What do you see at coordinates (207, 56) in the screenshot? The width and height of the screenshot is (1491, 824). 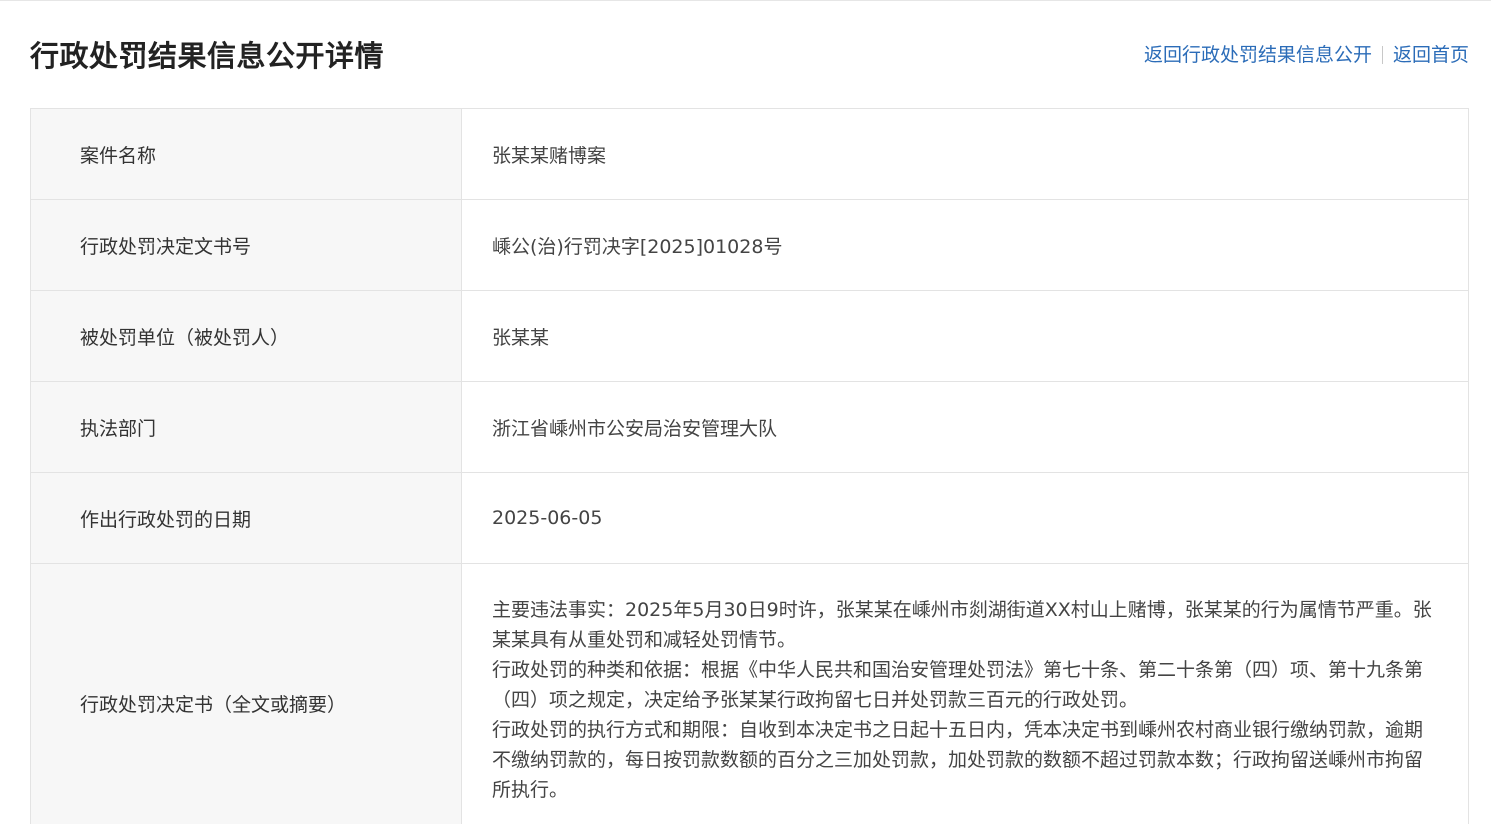 I see `page-title: 行政处罚结果信息公开详情` at bounding box center [207, 56].